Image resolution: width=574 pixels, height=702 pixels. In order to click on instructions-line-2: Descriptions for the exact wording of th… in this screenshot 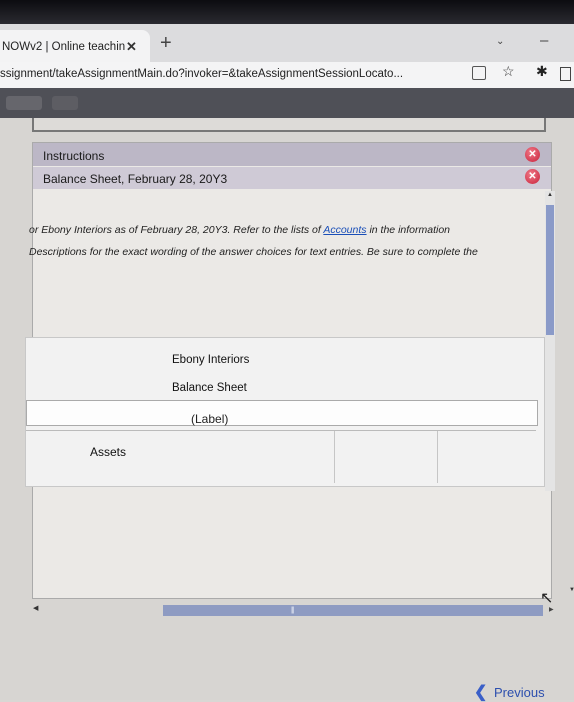, I will do `click(253, 252)`.